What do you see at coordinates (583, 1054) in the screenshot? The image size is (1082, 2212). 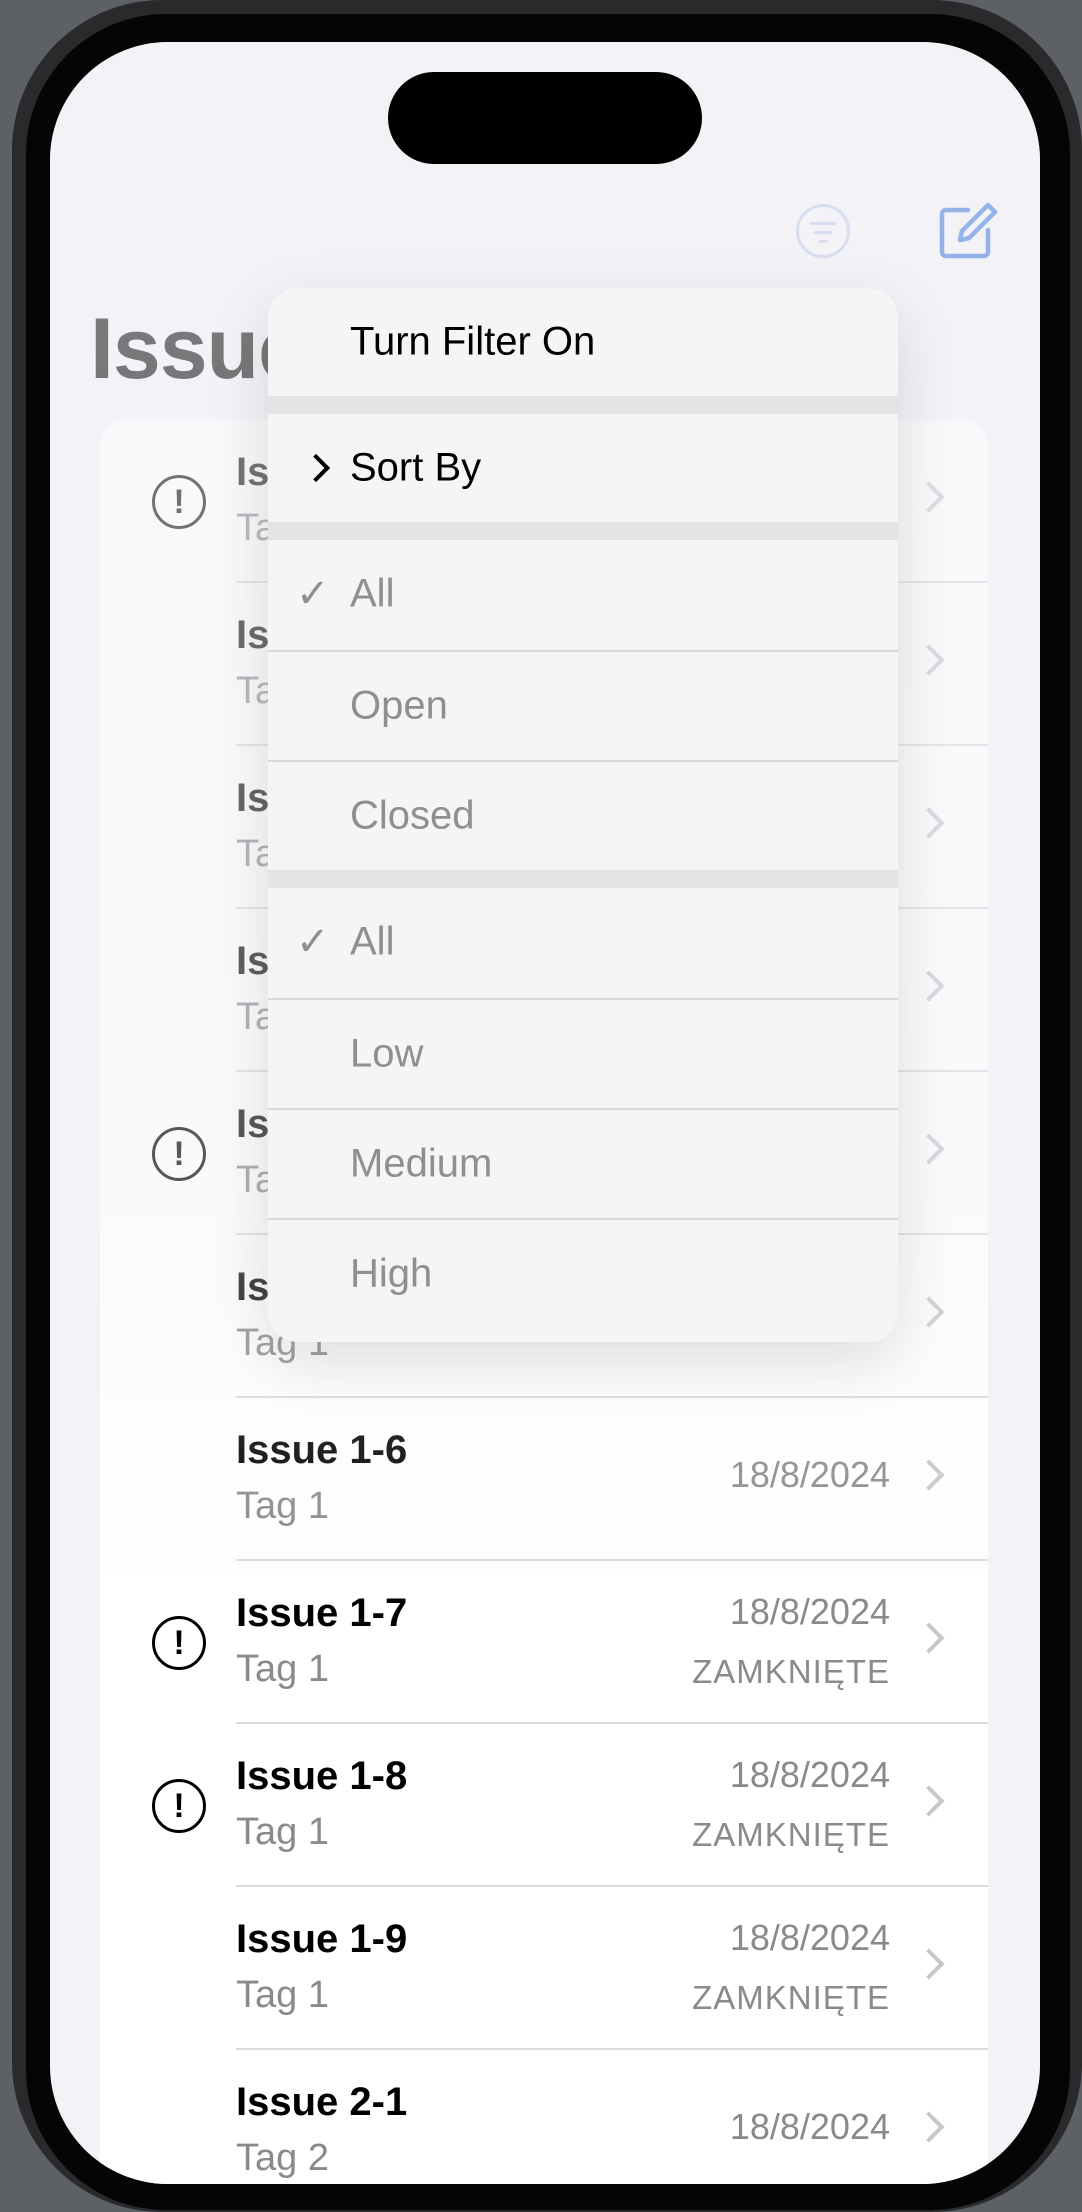 I see `priority-option-low: Low` at bounding box center [583, 1054].